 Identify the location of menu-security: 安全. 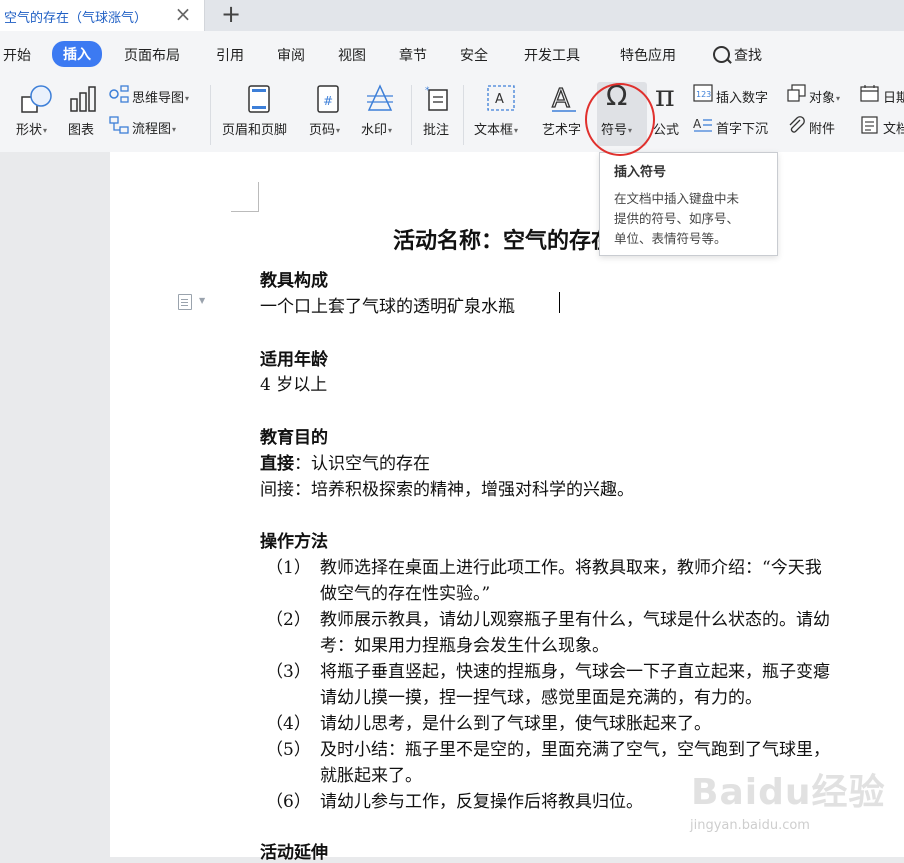
(474, 55).